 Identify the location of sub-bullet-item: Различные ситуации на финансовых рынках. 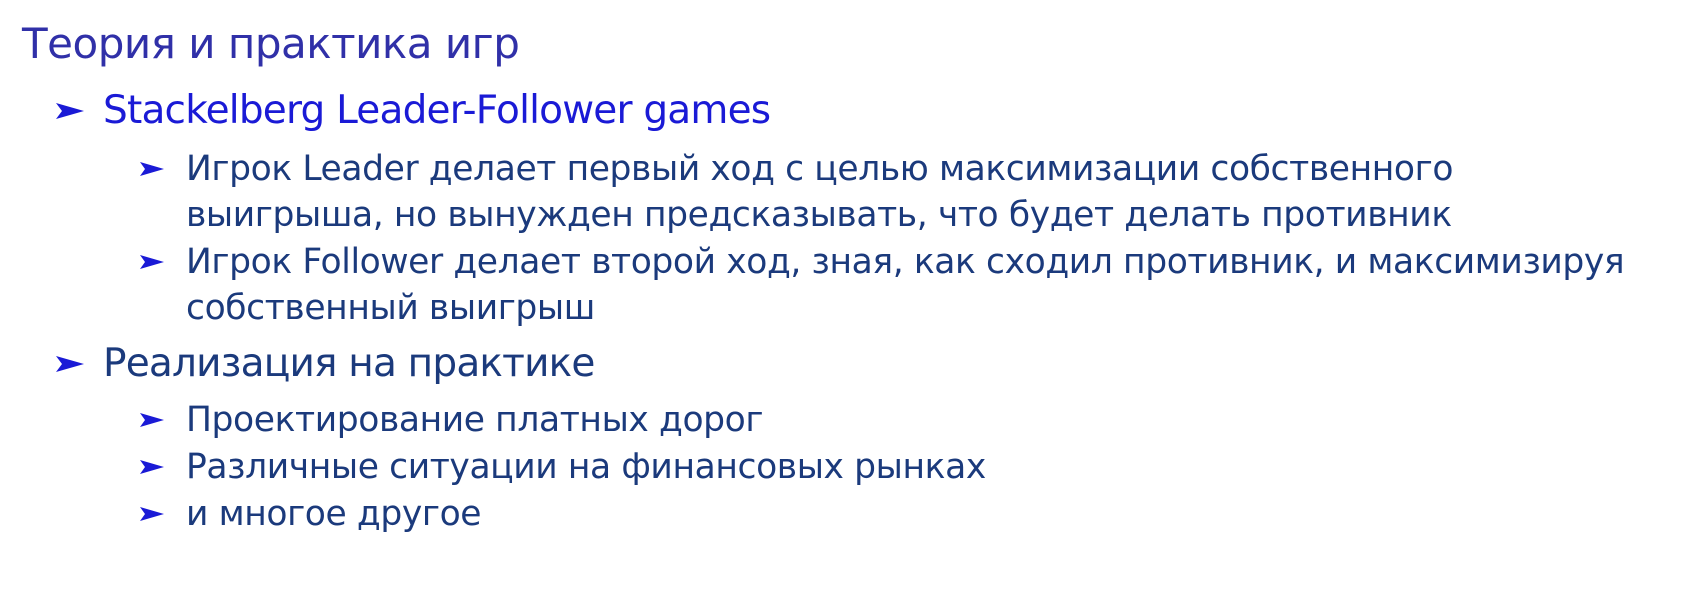
(844, 467).